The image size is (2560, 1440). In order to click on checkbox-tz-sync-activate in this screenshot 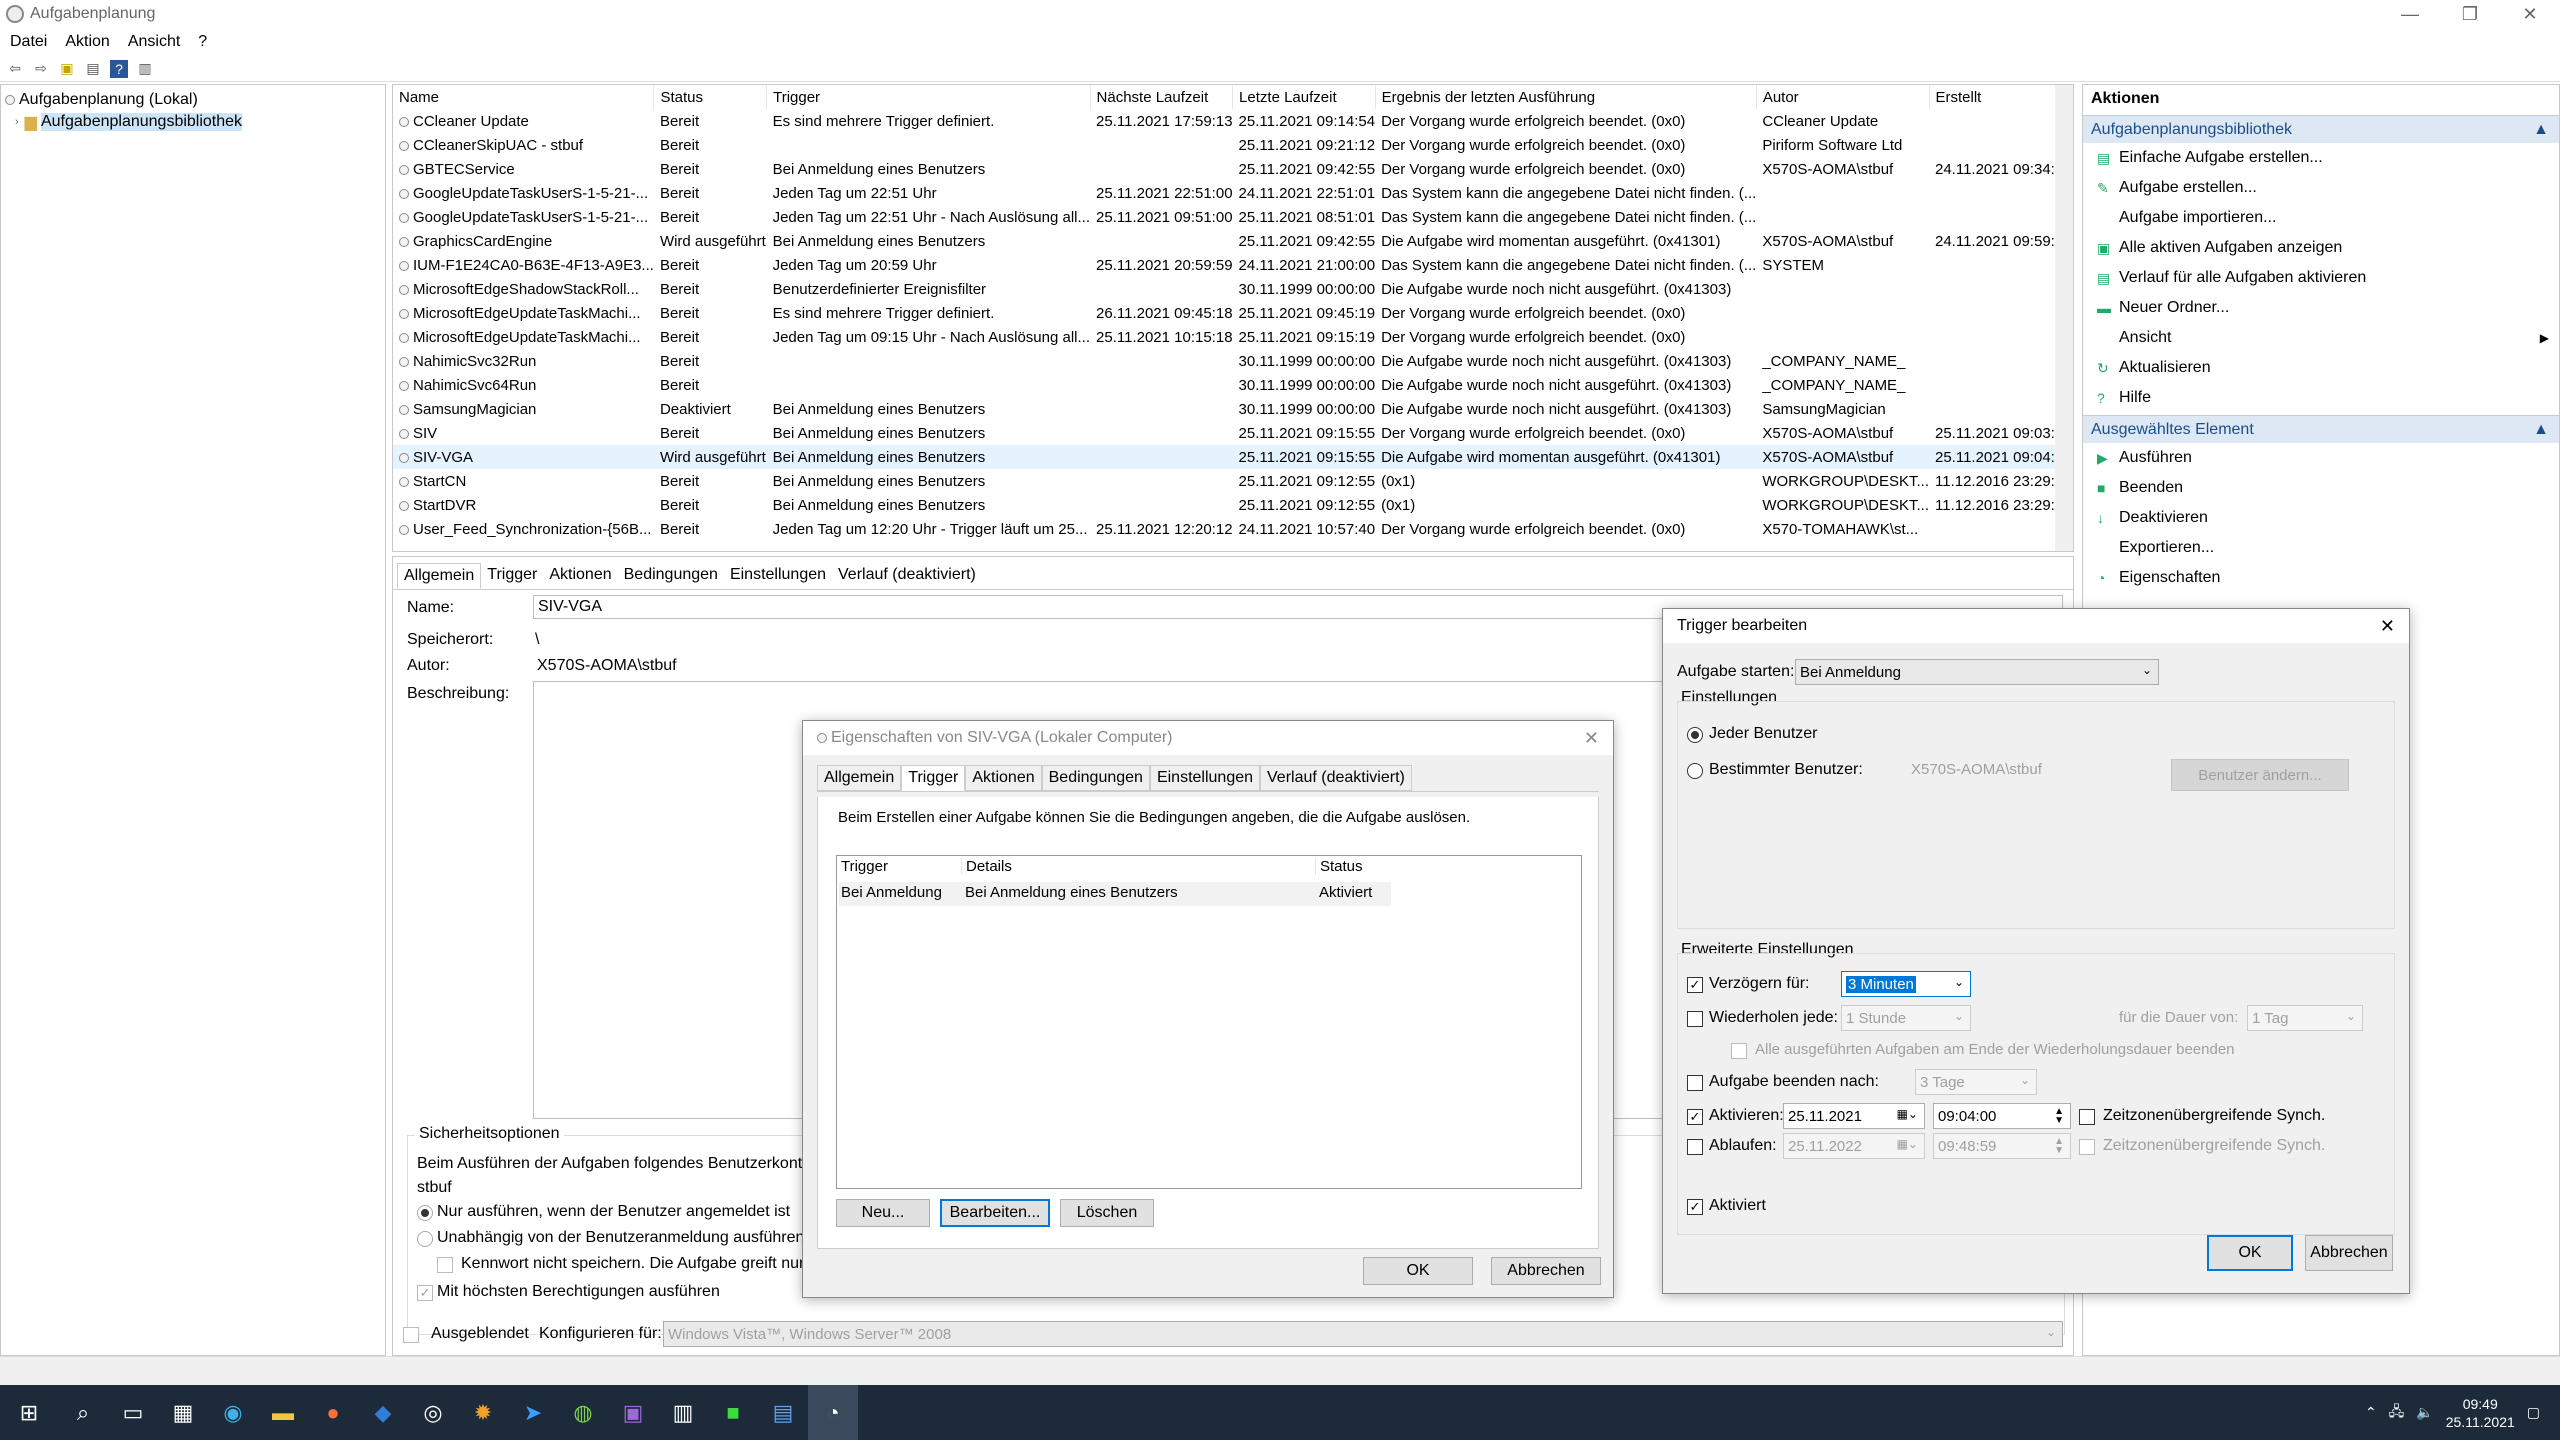, I will do `click(2087, 1117)`.